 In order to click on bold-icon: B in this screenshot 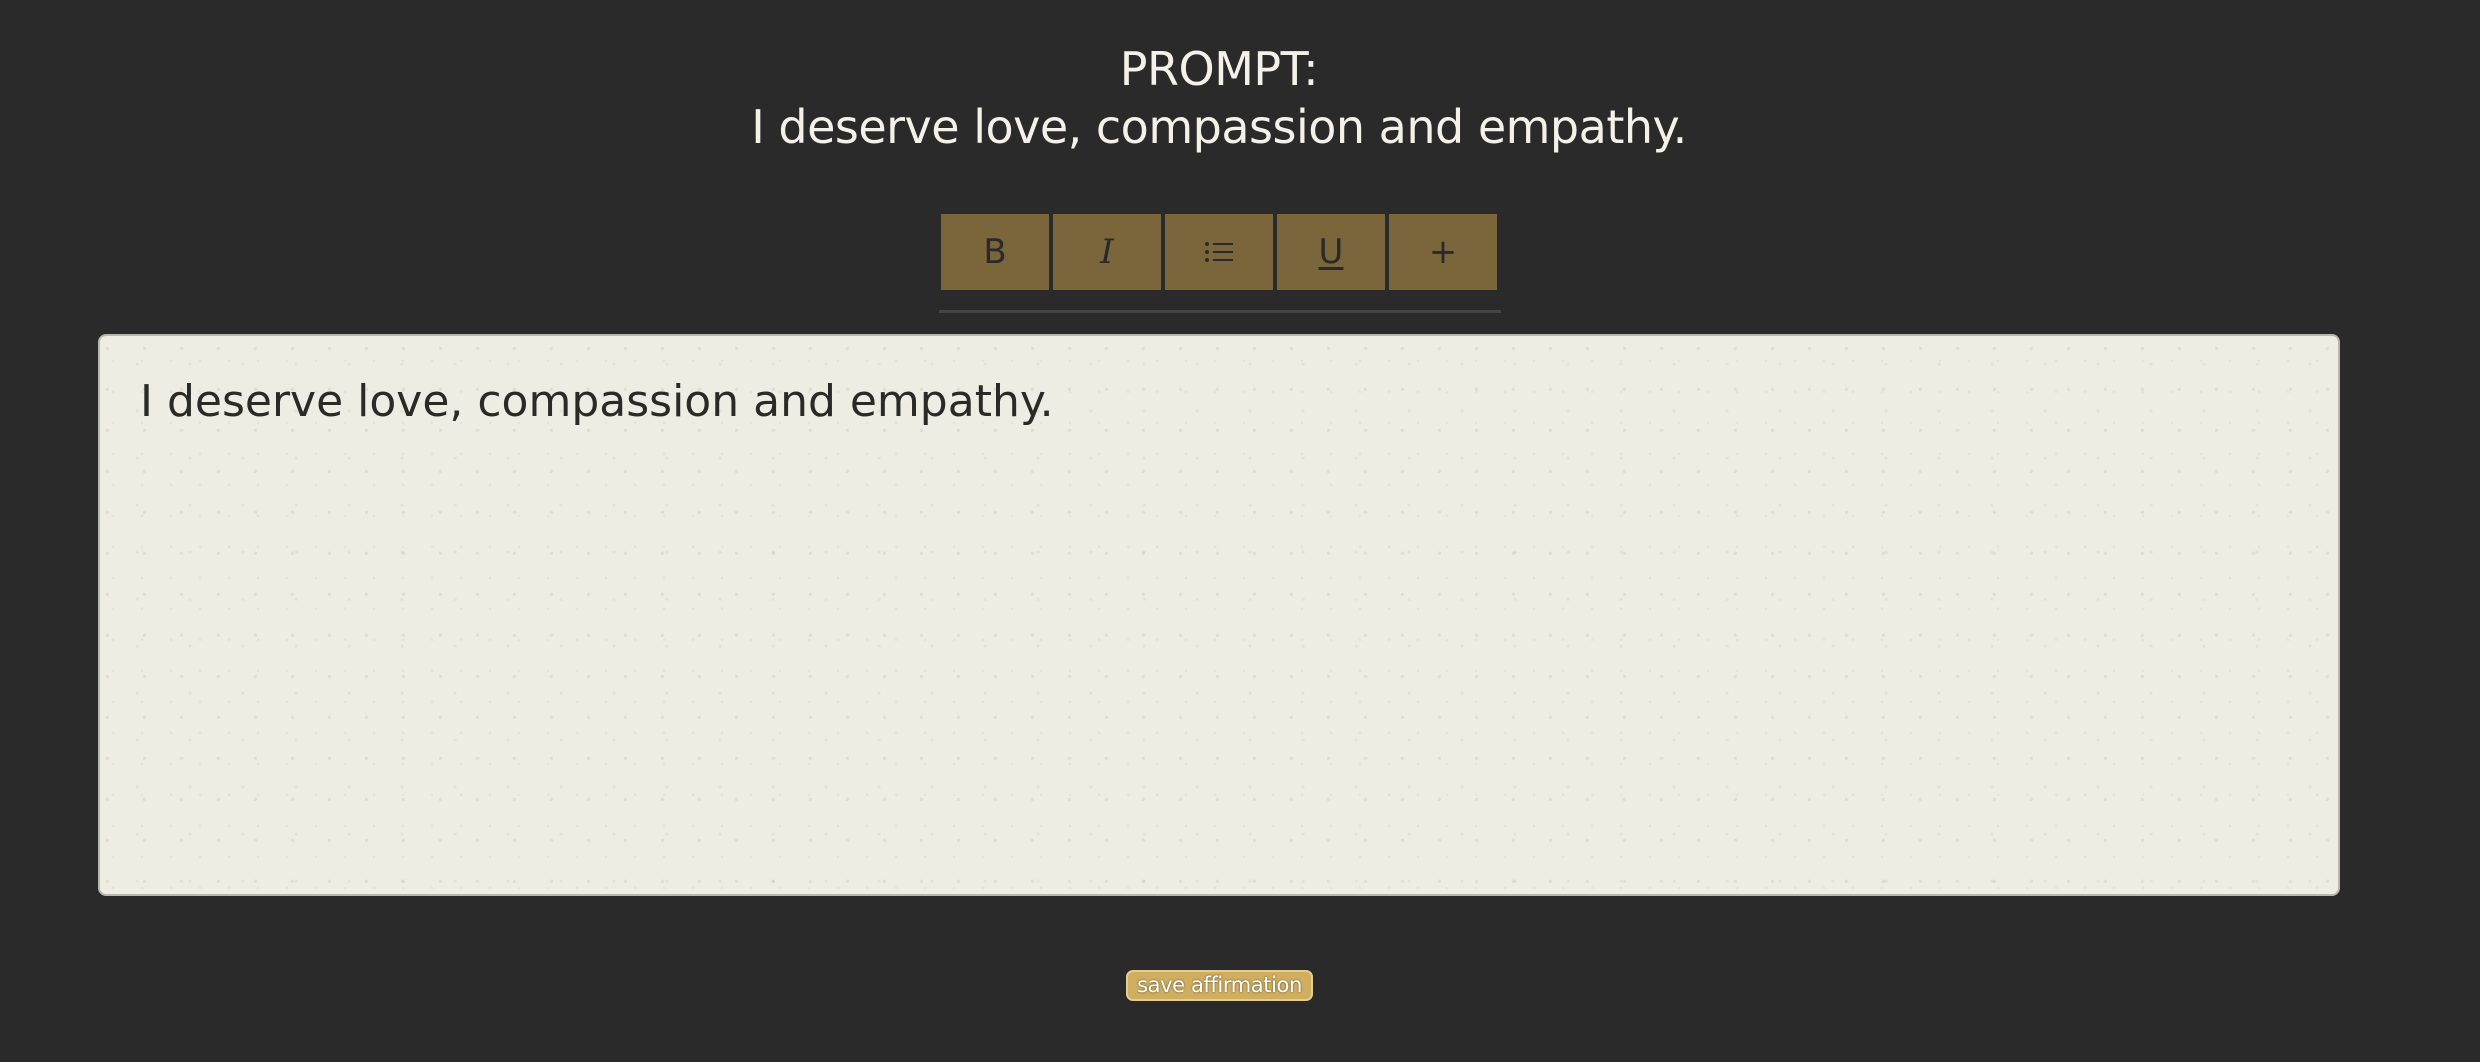, I will do `click(995, 252)`.